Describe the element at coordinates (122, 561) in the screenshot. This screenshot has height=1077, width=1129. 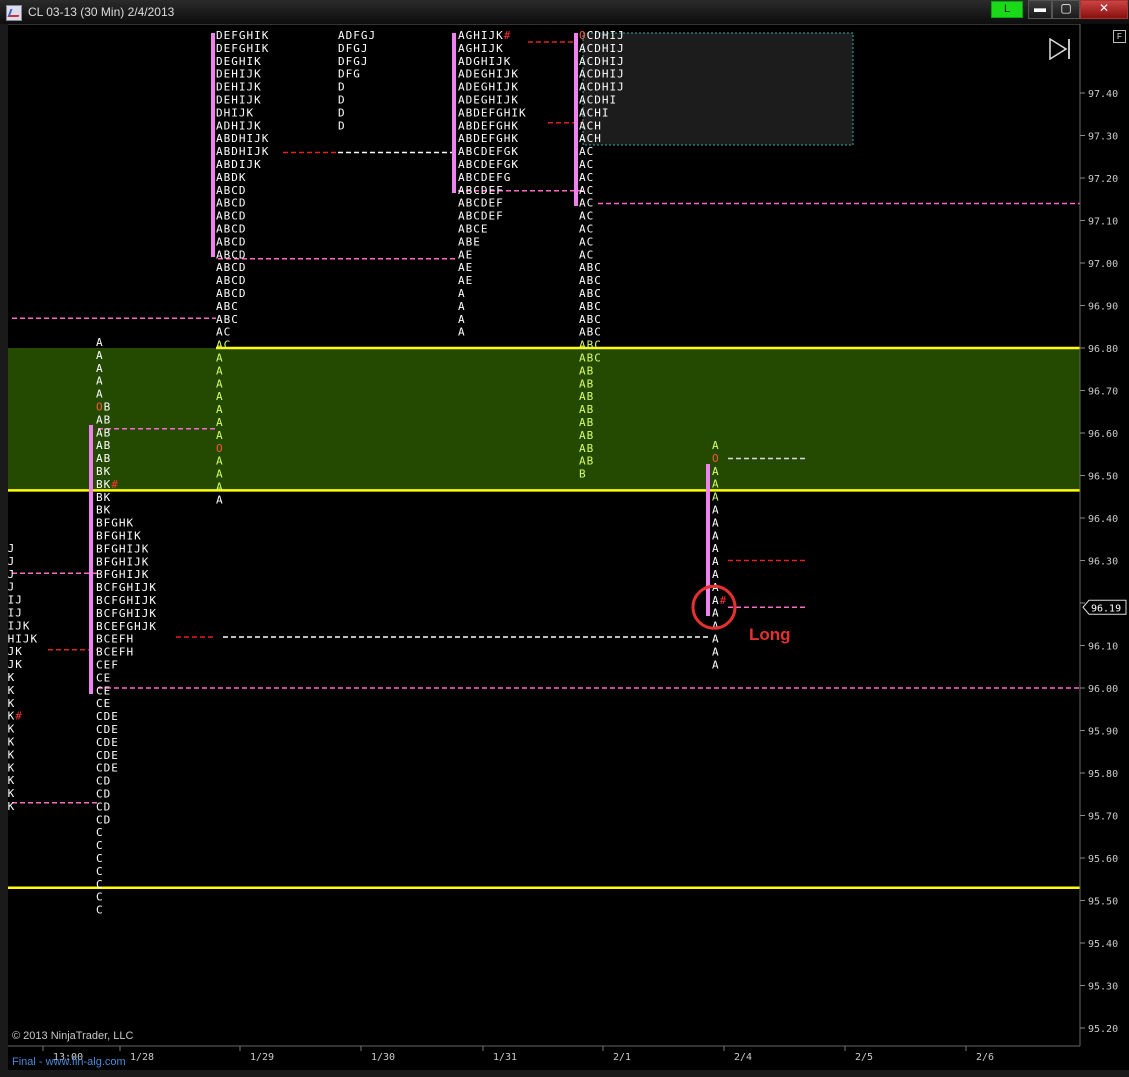
I see `tpo-row: BFGHIJK` at that location.